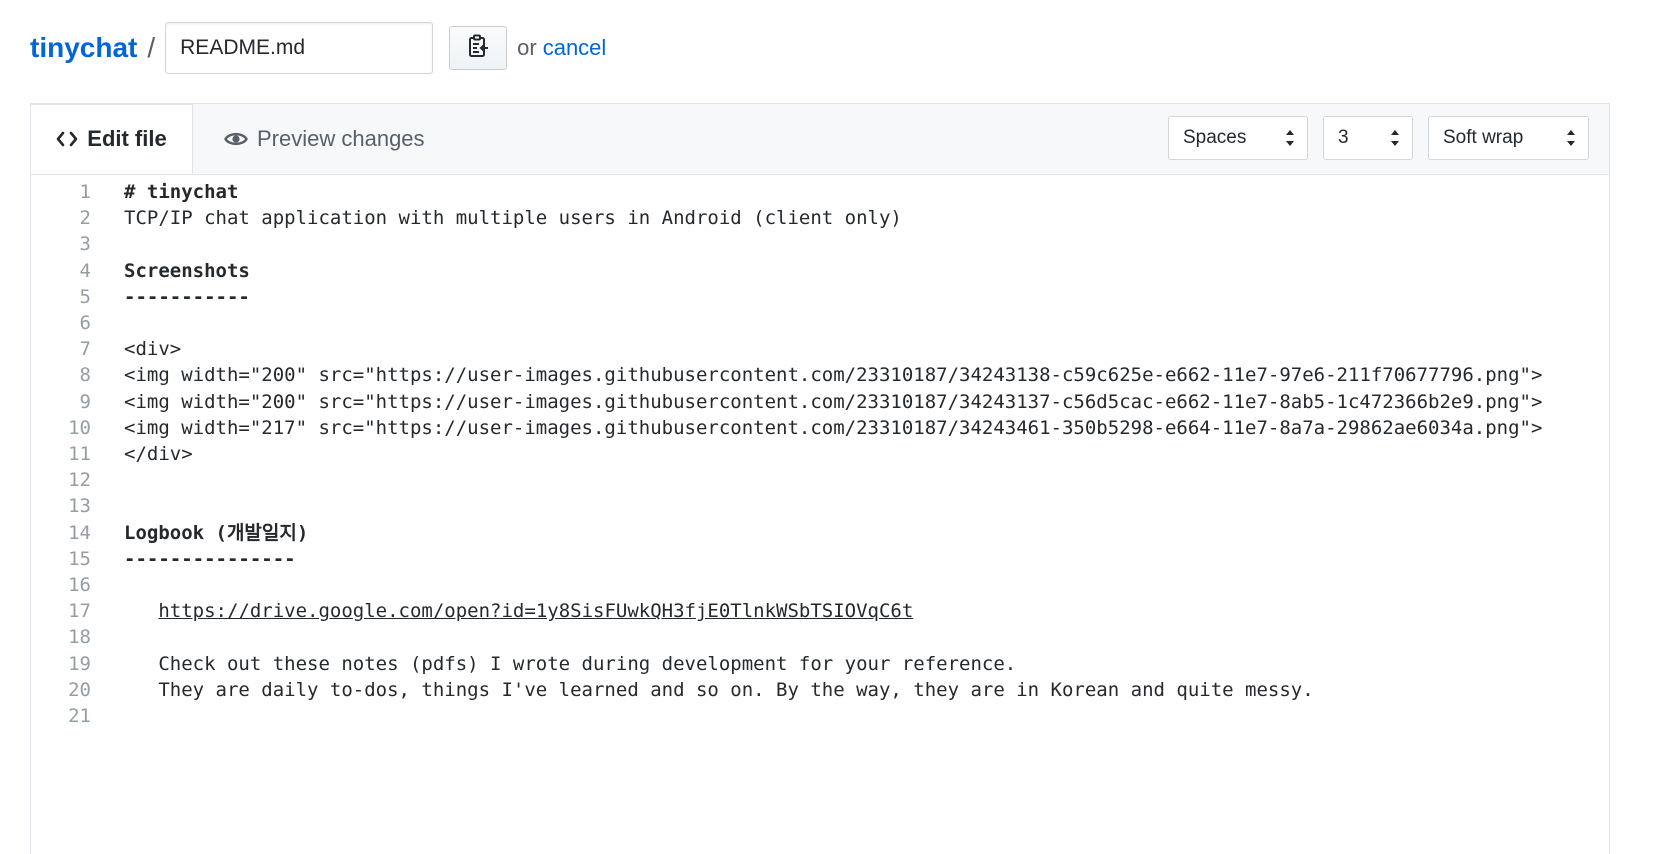 Image resolution: width=1672 pixels, height=854 pixels. Describe the element at coordinates (341, 138) in the screenshot. I see `tab-preview-changes-label: Preview changes` at that location.